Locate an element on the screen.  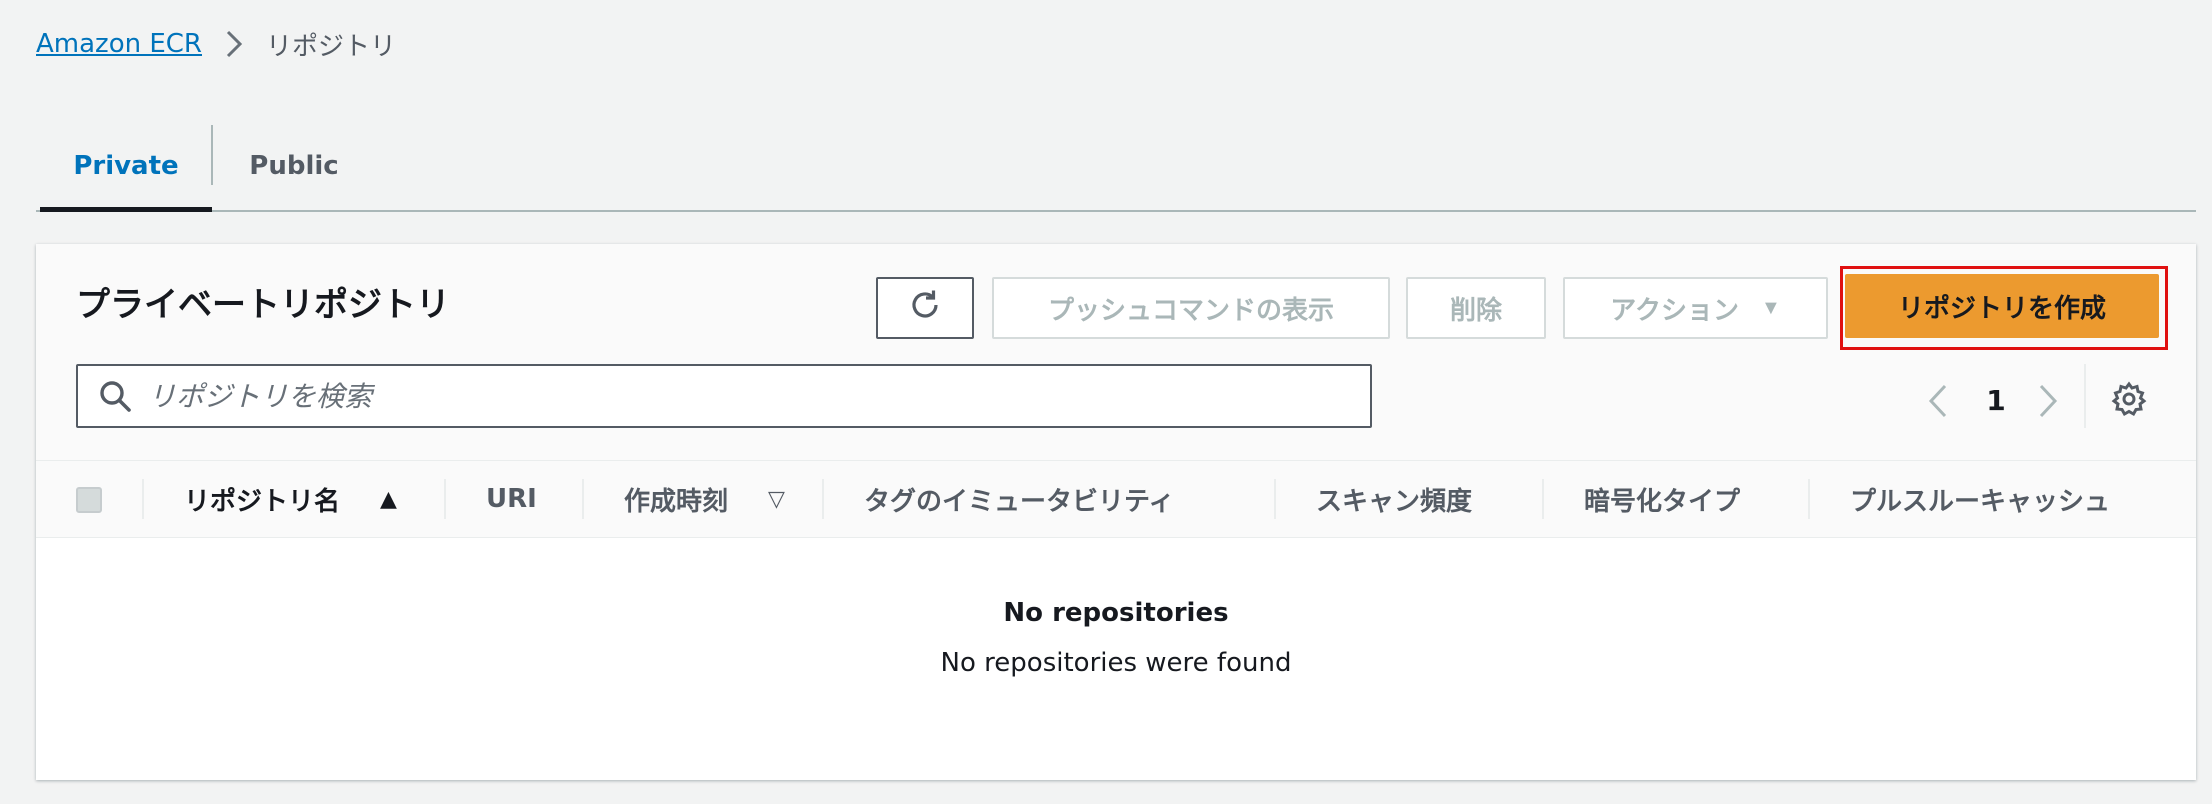
actions-label: アクション is located at coordinates (1674, 309).